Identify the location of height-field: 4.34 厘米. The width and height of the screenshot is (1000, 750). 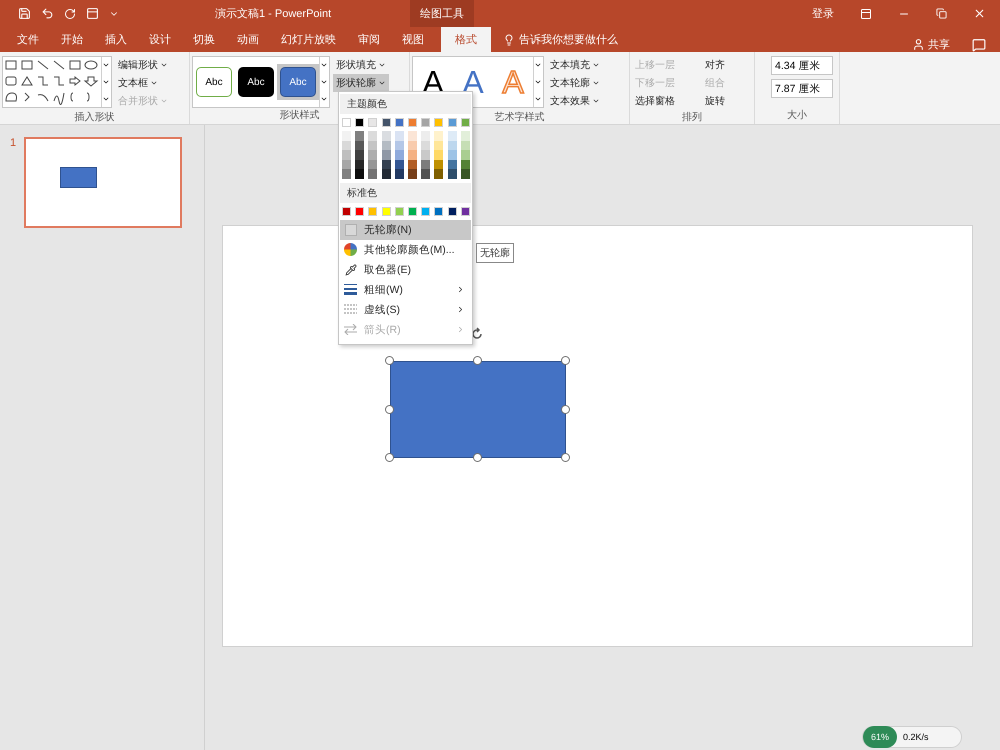
(802, 65).